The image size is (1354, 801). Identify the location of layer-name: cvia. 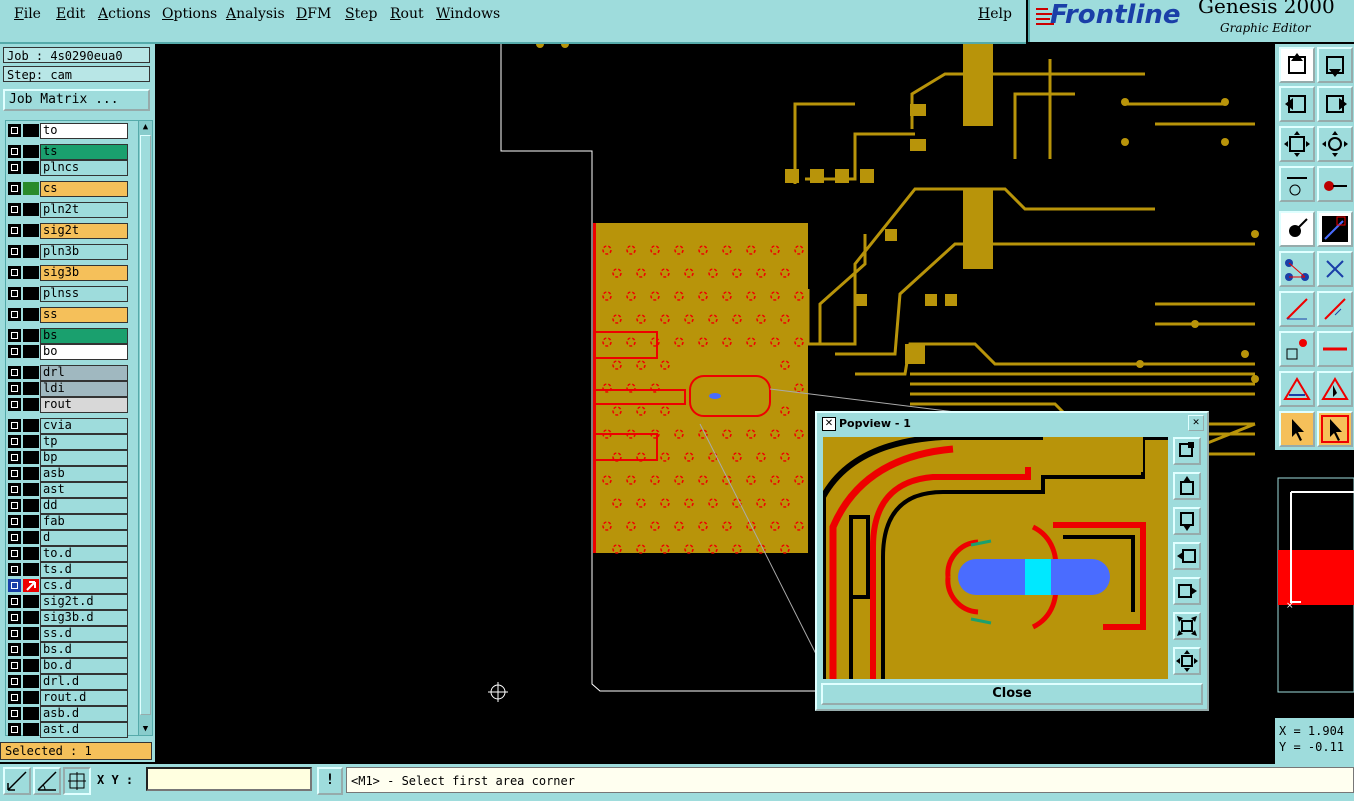
(84, 426).